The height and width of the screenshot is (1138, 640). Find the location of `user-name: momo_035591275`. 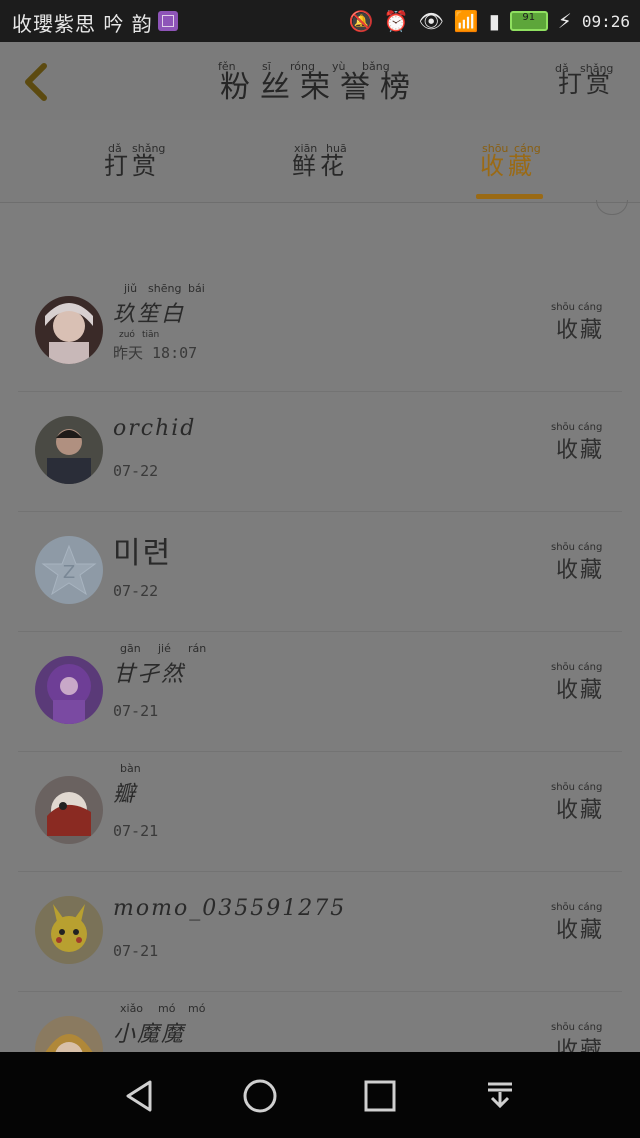

user-name: momo_035591275 is located at coordinates (230, 908).